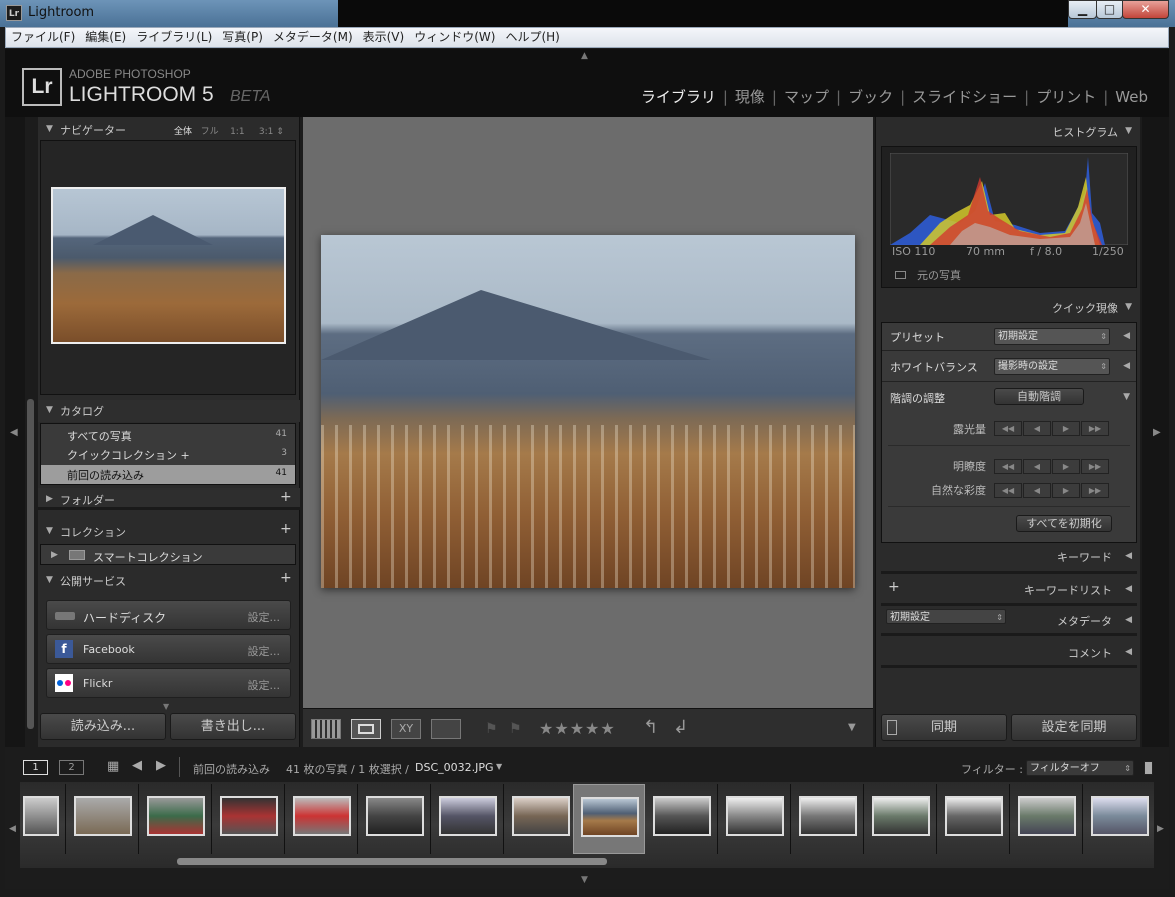  Describe the element at coordinates (894, 587) in the screenshot. I see `add-keyword-icon: +` at that location.